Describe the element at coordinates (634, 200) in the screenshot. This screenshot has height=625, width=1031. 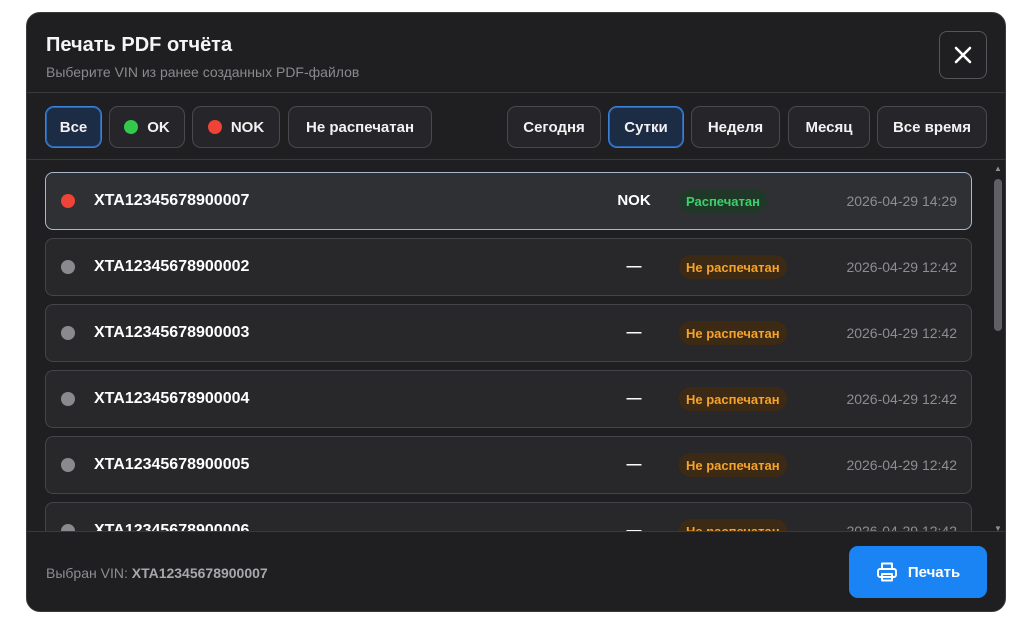
I see `result-text: NOK` at that location.